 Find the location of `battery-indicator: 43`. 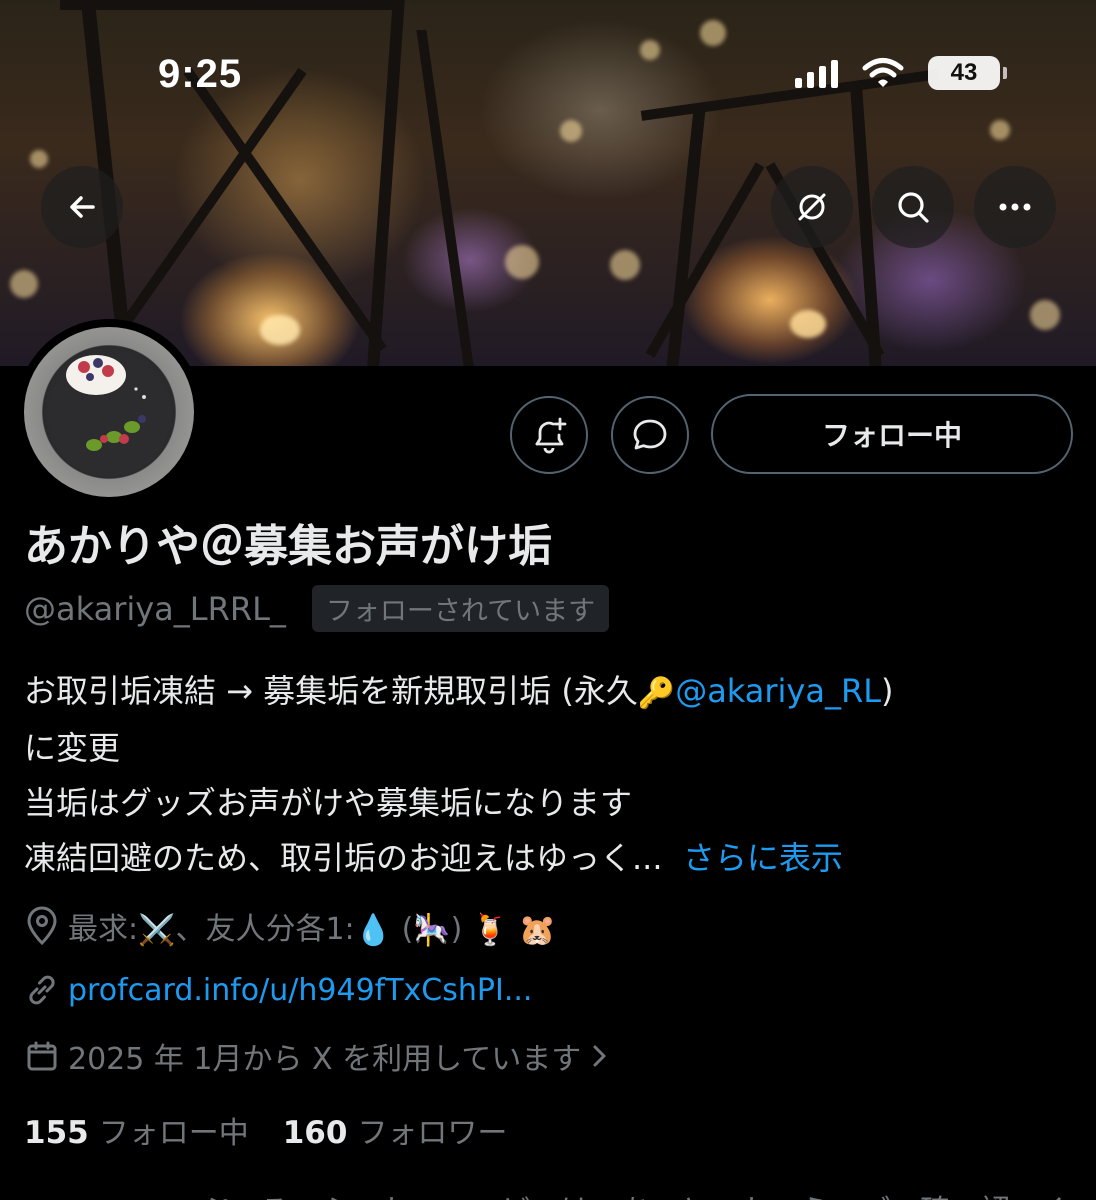

battery-indicator: 43 is located at coordinates (967, 73).